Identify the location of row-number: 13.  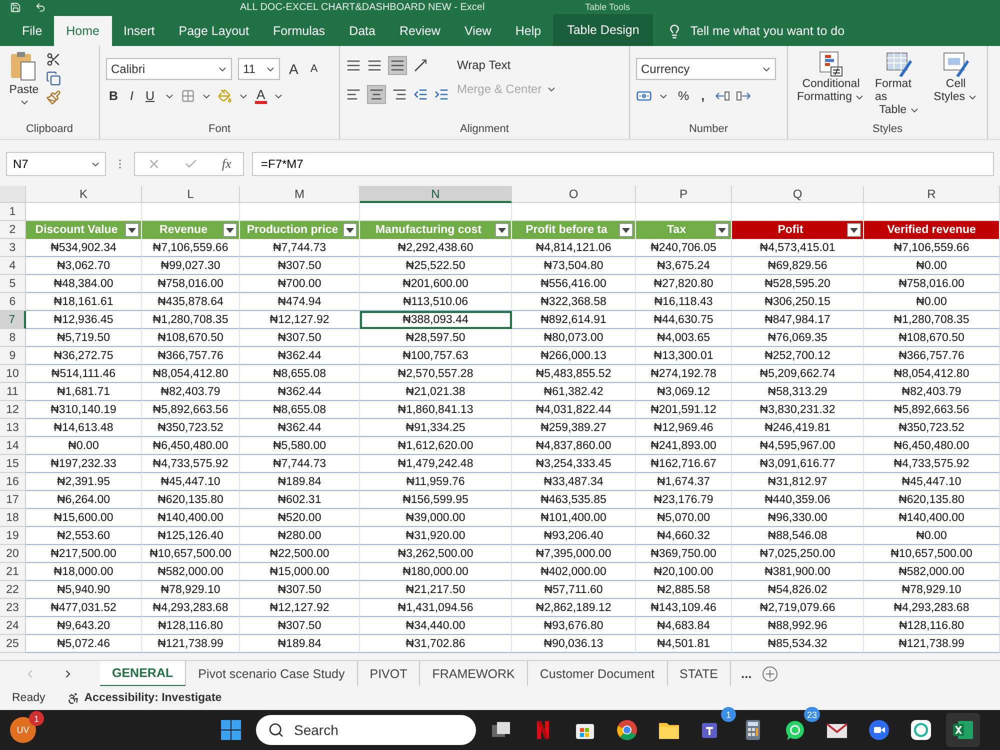
(13, 428).